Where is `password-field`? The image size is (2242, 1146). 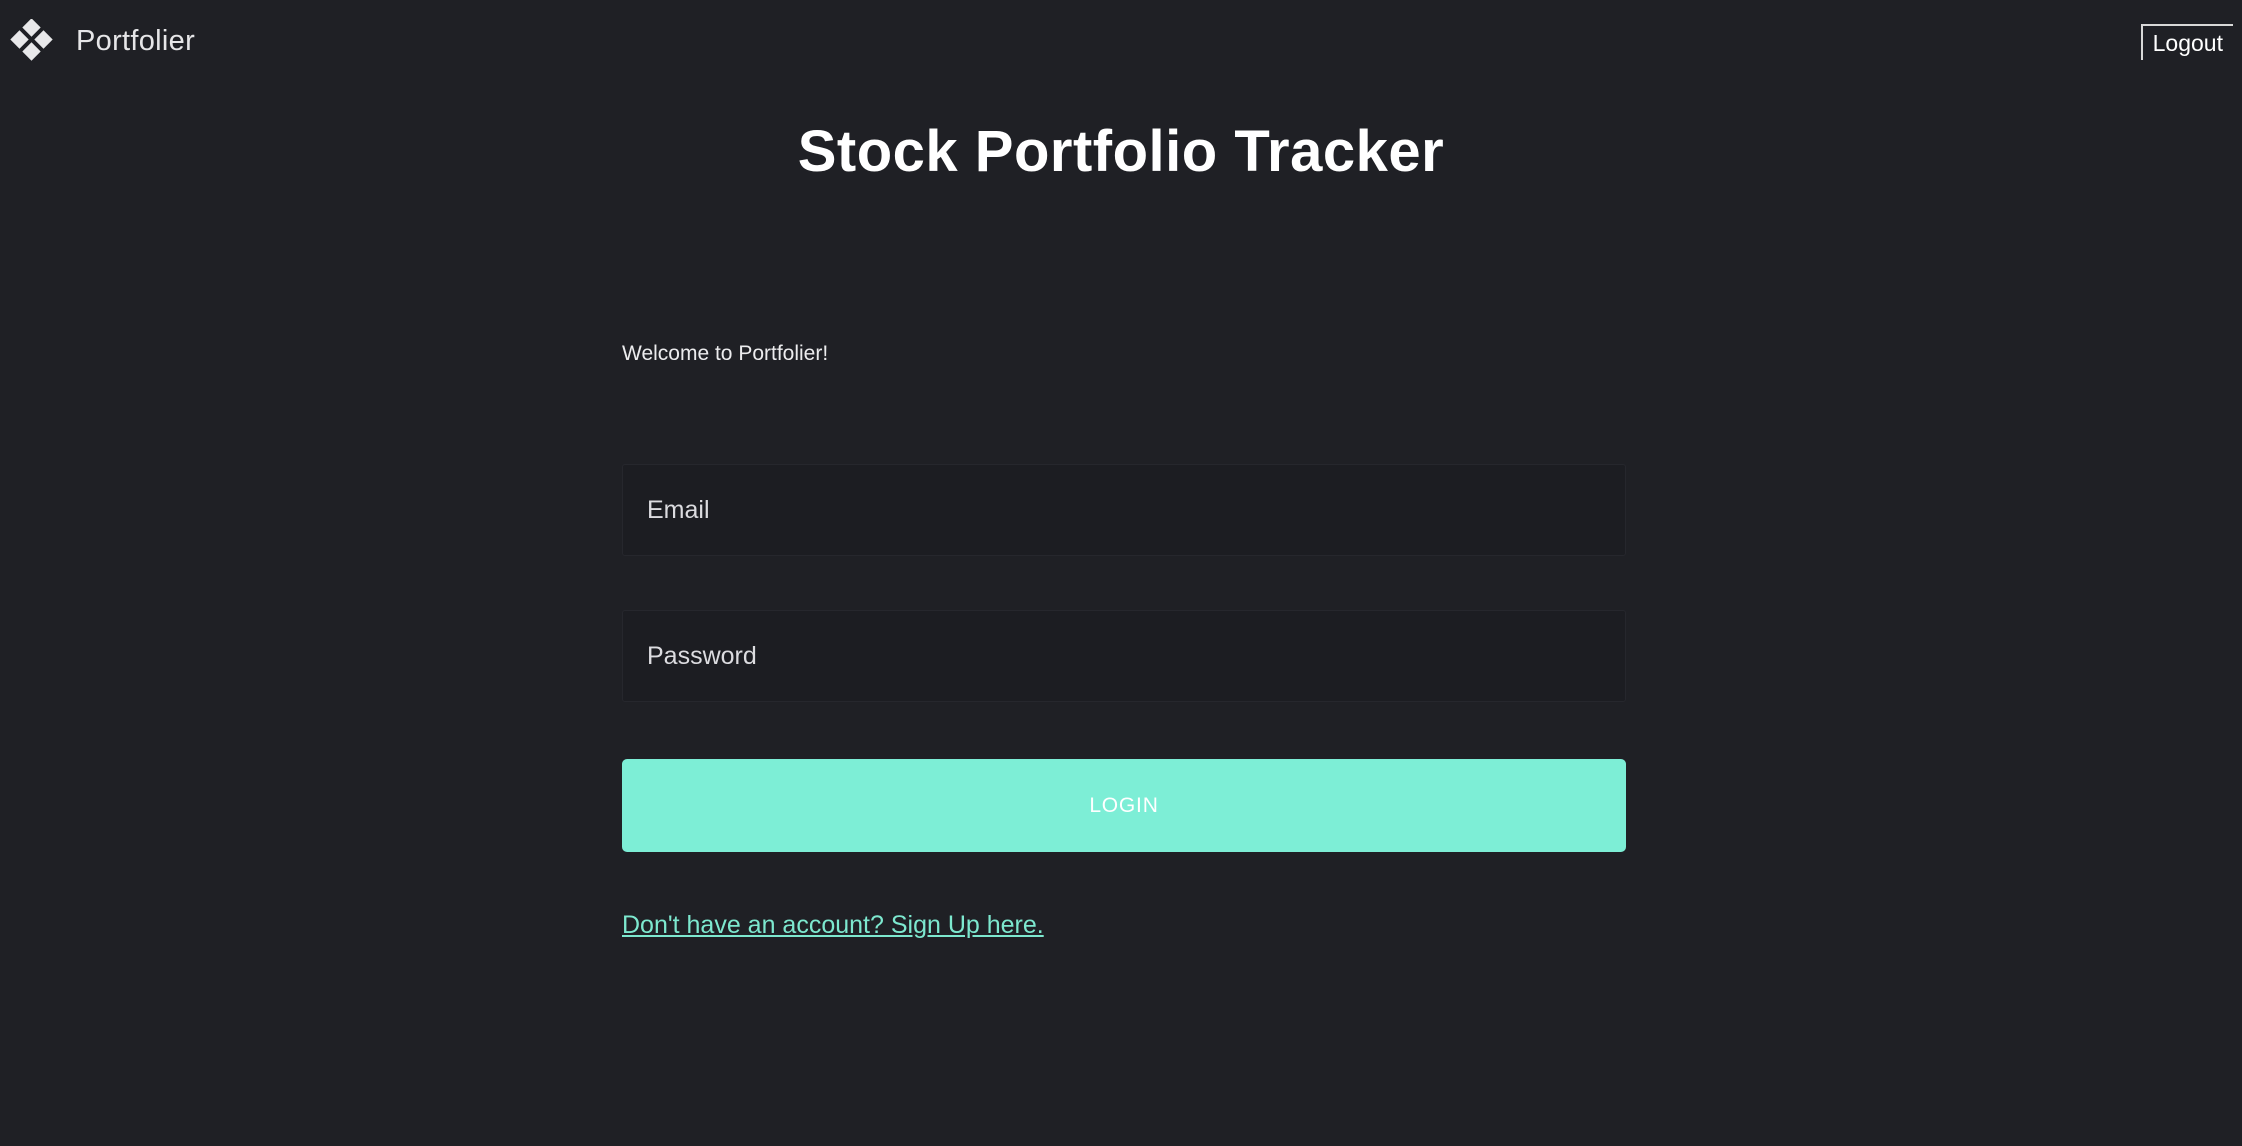
password-field is located at coordinates (1124, 656).